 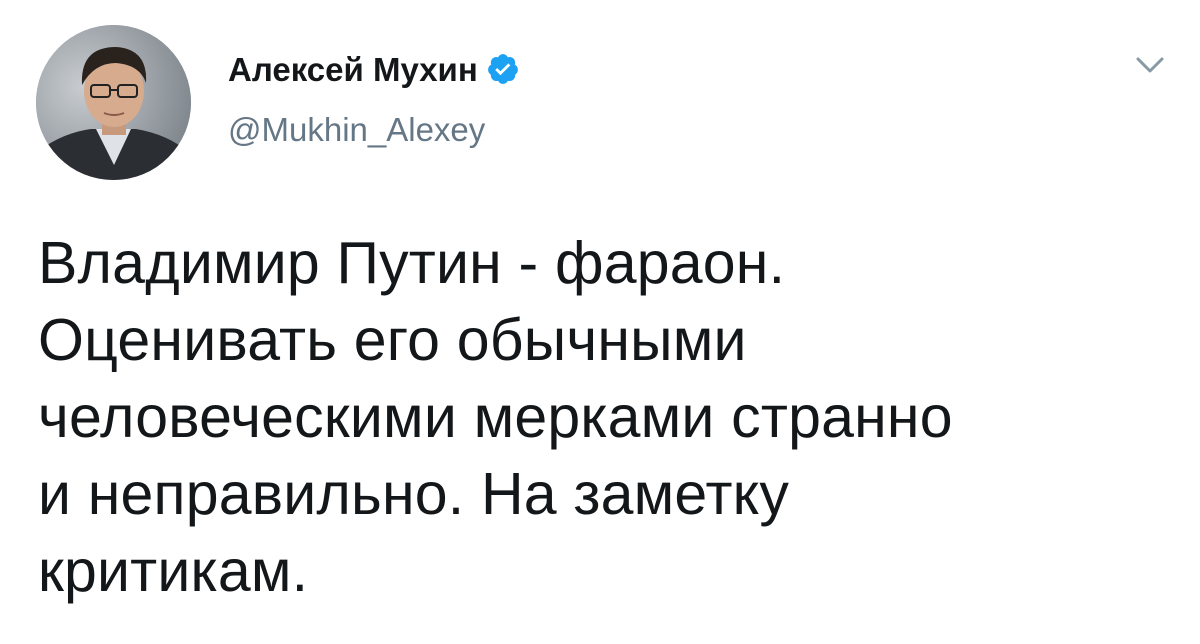 I want to click on display-name-text: Алексей Мухин, so click(x=353, y=69).